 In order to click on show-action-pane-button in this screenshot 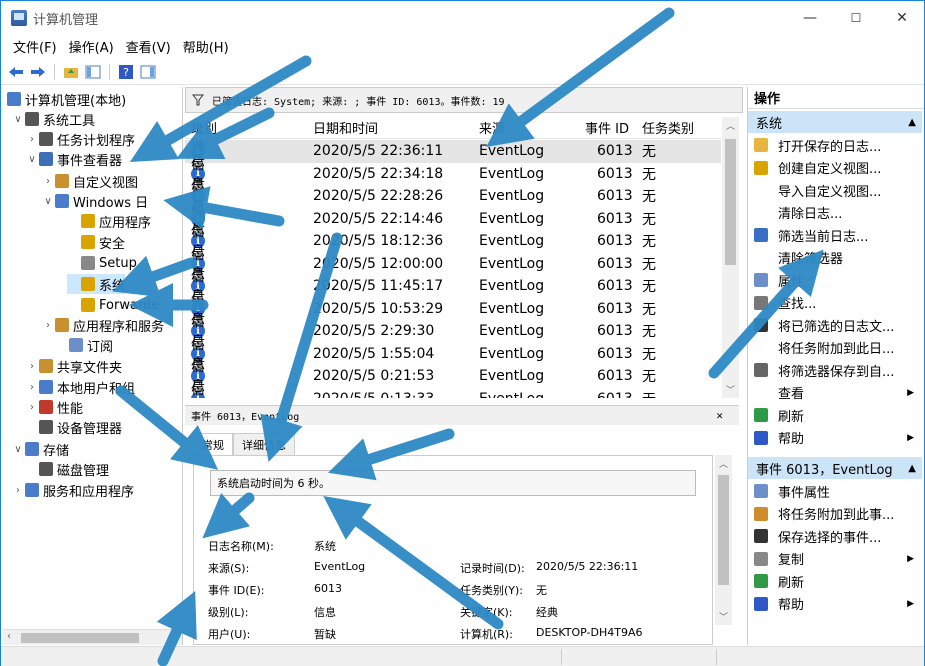, I will do `click(148, 72)`.